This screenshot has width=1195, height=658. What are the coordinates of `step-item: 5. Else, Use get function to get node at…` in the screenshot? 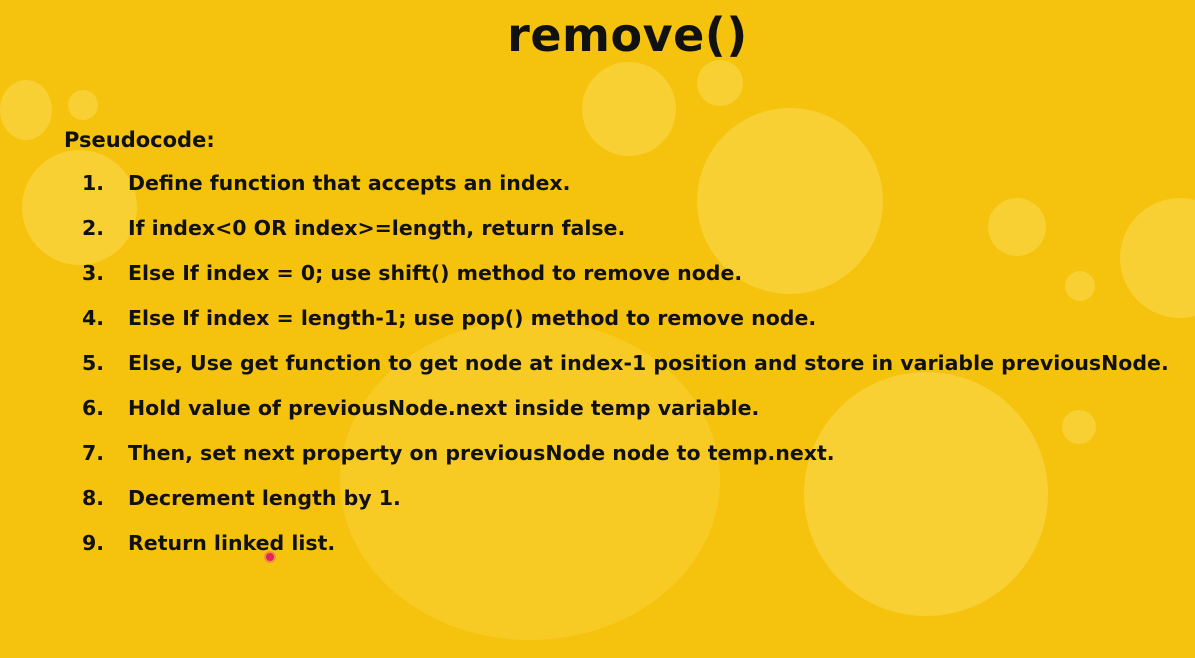 It's located at (627, 373).